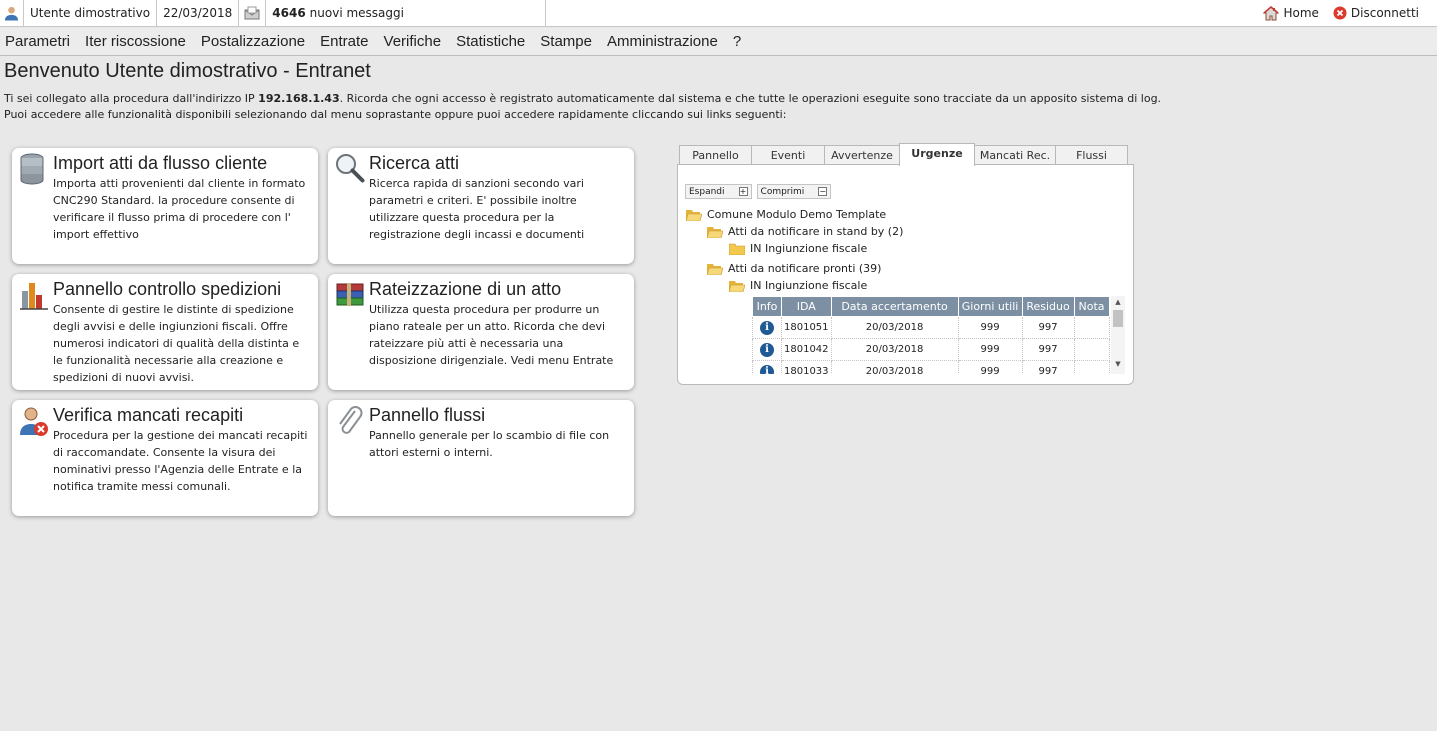  What do you see at coordinates (1048, 306) in the screenshot?
I see `column-header: Residuo` at bounding box center [1048, 306].